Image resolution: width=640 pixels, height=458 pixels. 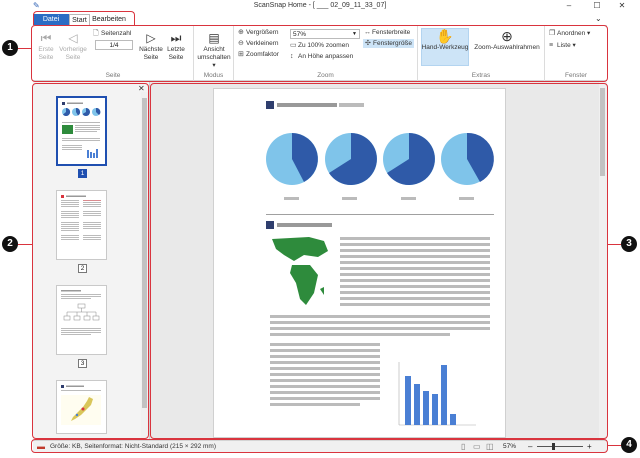 I want to click on callout-2: 2, so click(x=10, y=244).